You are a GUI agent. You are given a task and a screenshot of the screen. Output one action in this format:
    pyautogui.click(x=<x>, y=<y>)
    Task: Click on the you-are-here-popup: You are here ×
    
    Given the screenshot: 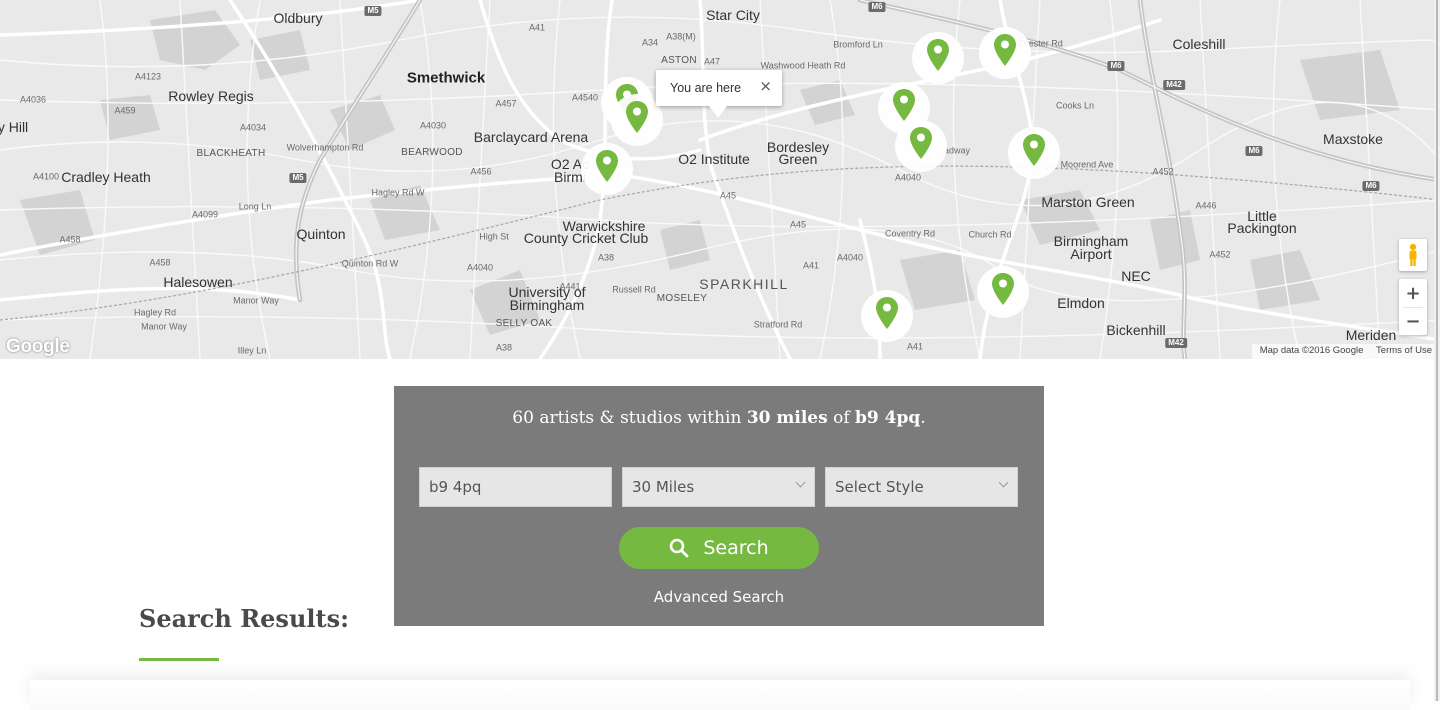 What is the action you would take?
    pyautogui.click(x=719, y=94)
    